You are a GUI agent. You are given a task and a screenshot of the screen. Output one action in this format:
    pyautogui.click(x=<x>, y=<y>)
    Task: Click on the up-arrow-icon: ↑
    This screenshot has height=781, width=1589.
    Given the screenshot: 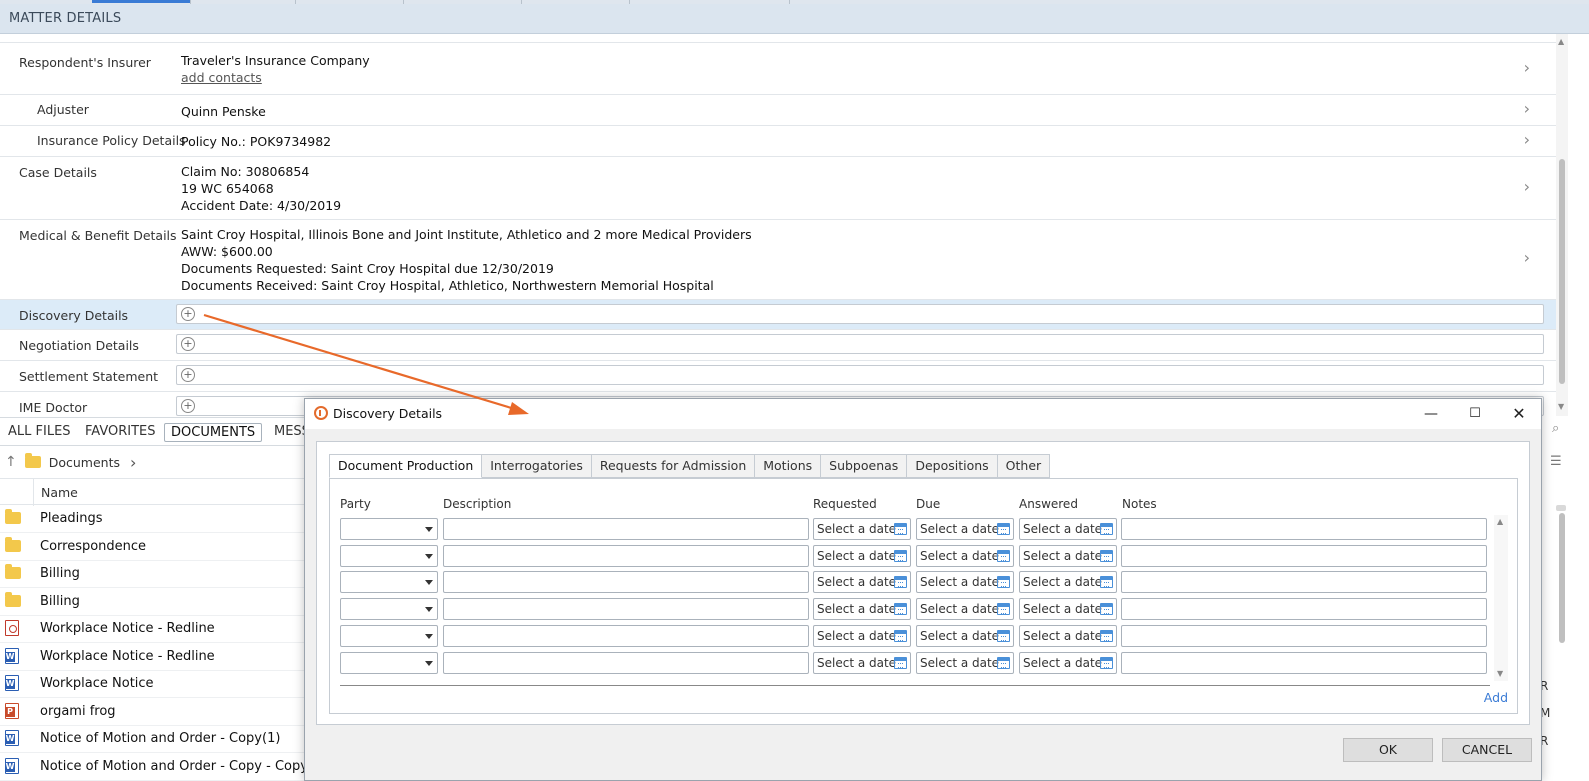 What is the action you would take?
    pyautogui.click(x=11, y=462)
    